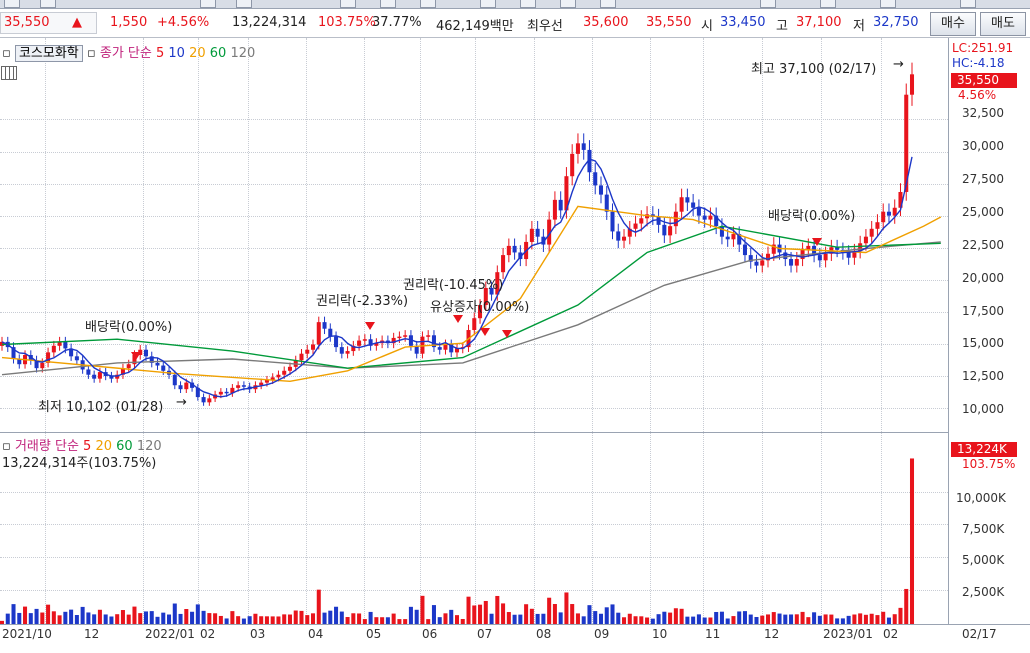  Describe the element at coordinates (984, 80) in the screenshot. I see `current-price-marker: 35,550` at that location.